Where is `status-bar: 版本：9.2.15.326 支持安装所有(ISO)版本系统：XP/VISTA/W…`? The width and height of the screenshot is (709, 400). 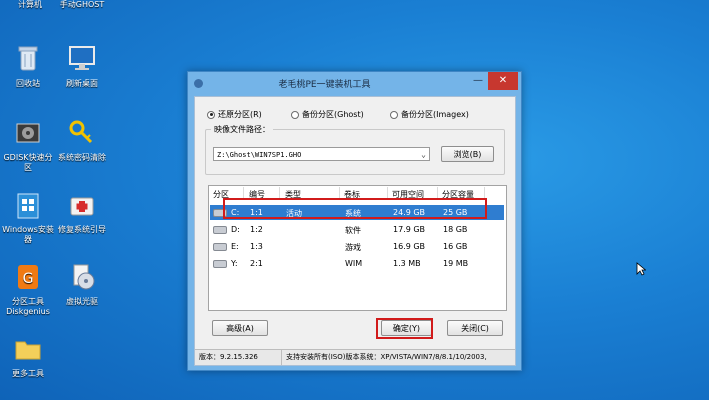
status-bar: 版本：9.2.15.326 支持安装所有(ISO)版本系统：XP/VISTA/W… is located at coordinates (355, 357).